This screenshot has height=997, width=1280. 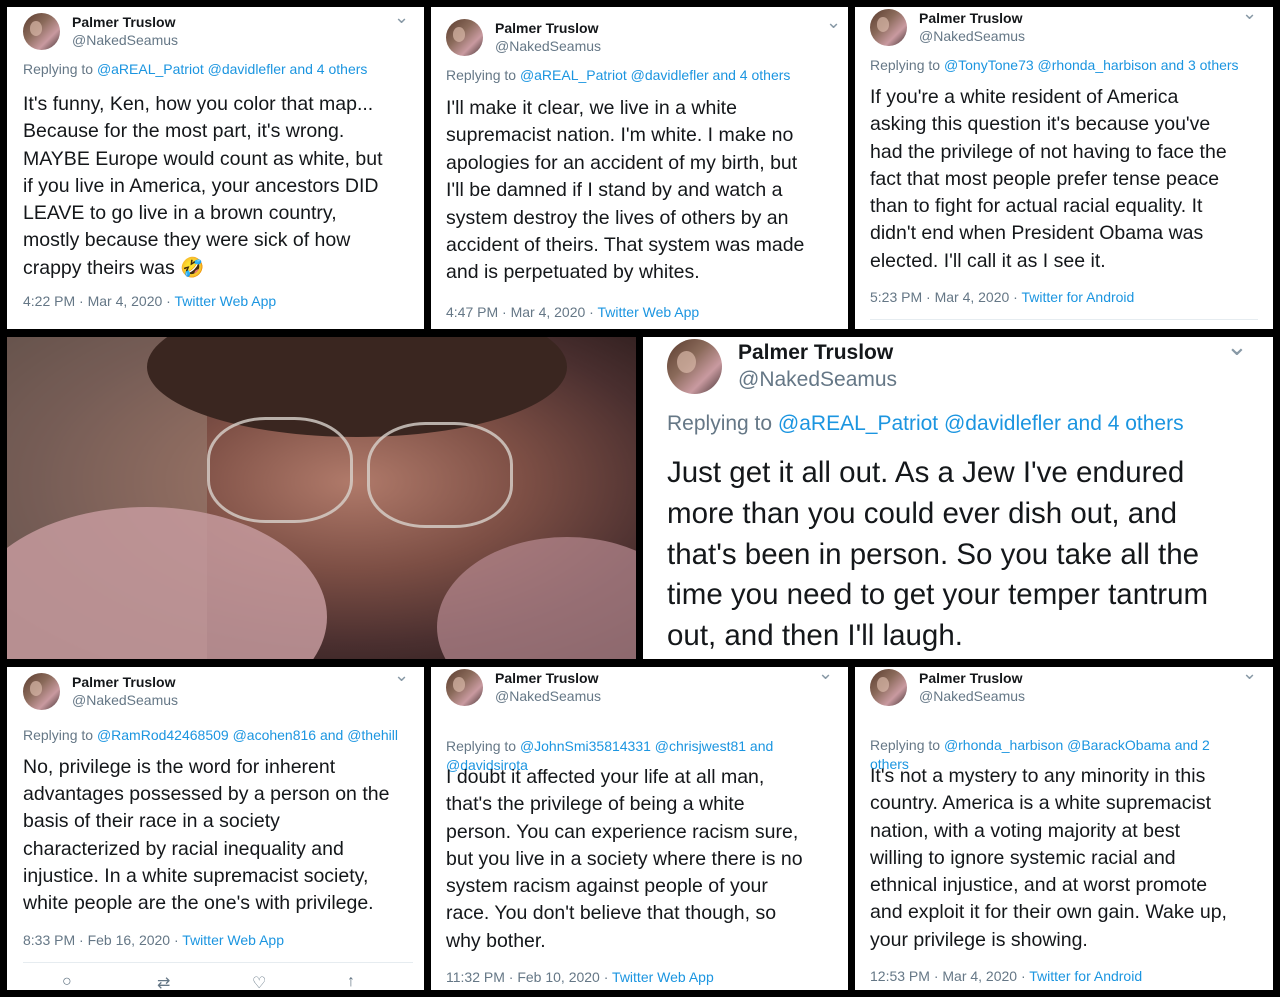 What do you see at coordinates (92, 301) in the screenshot?
I see `tweet-time: 4:22 PM · Mar 4, 2020` at bounding box center [92, 301].